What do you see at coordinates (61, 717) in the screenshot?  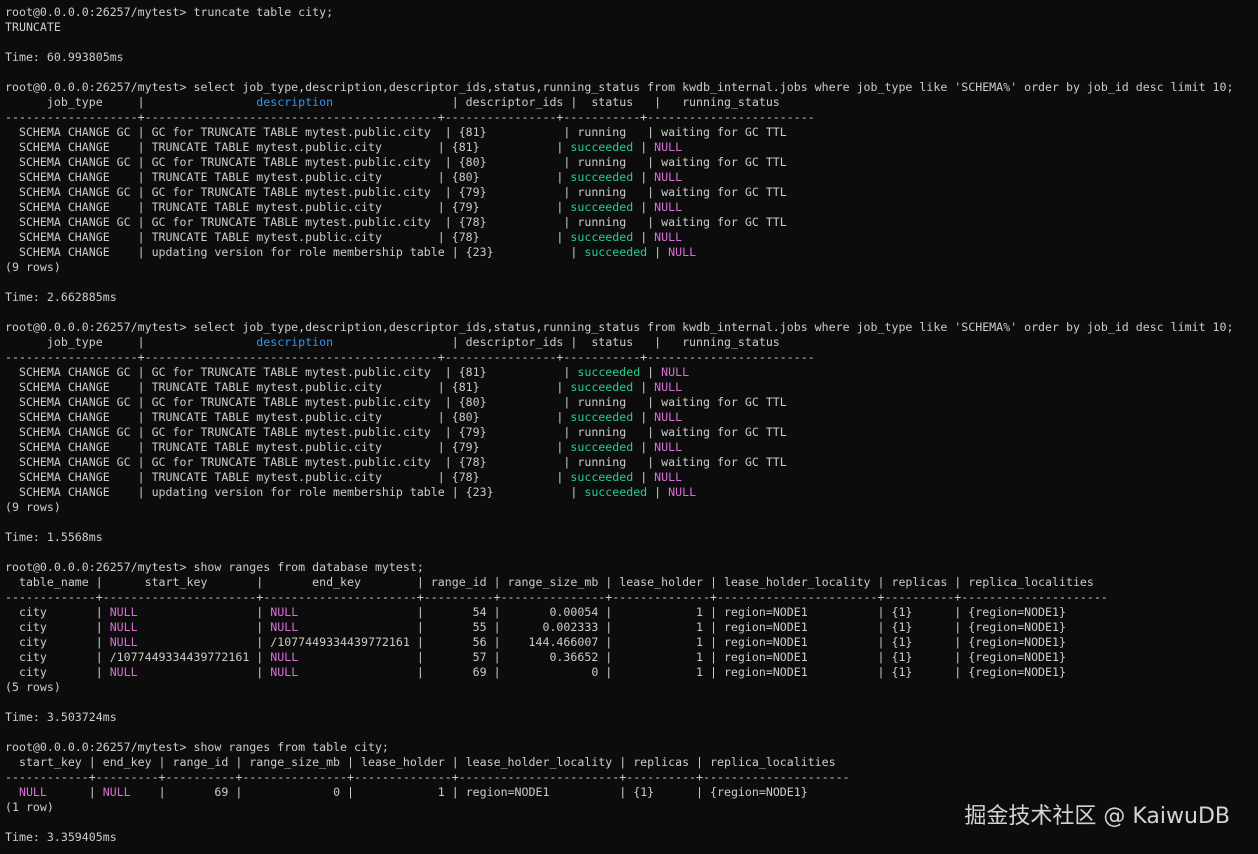 I see `terminal-text: Time: 3.503724ms` at bounding box center [61, 717].